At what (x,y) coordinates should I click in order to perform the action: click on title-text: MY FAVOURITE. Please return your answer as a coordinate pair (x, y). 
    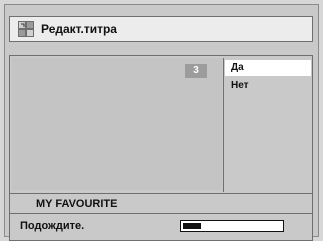
    Looking at the image, I should click on (77, 204).